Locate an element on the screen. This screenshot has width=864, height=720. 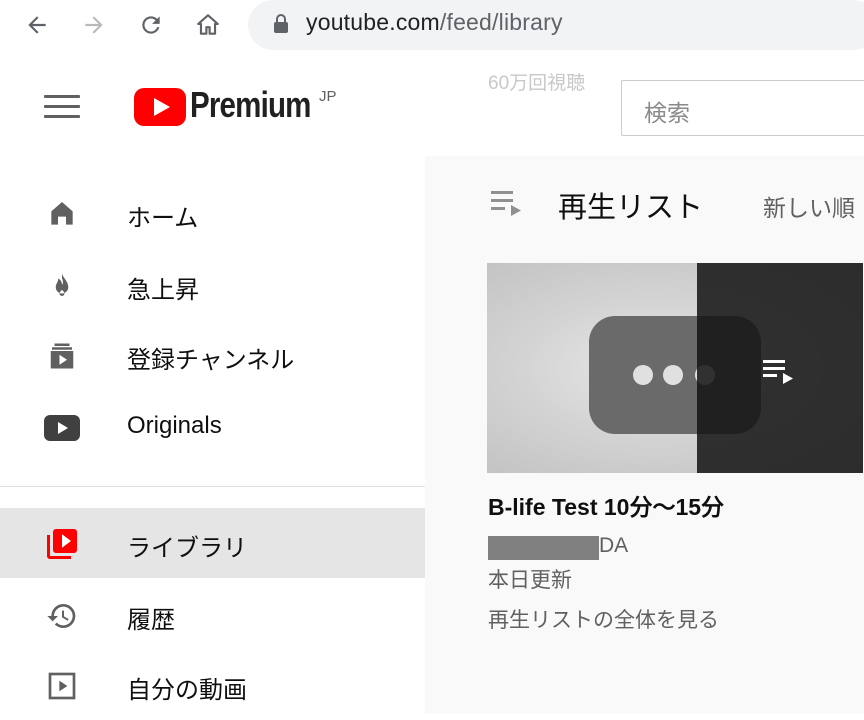
reload-button is located at coordinates (151, 25).